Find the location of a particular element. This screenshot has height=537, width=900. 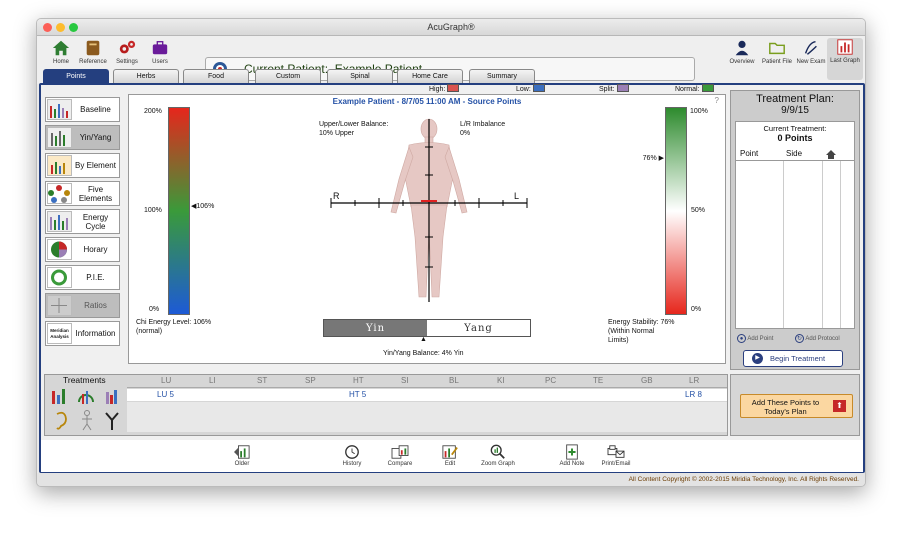

meridian-pc: PC is located at coordinates (551, 380).